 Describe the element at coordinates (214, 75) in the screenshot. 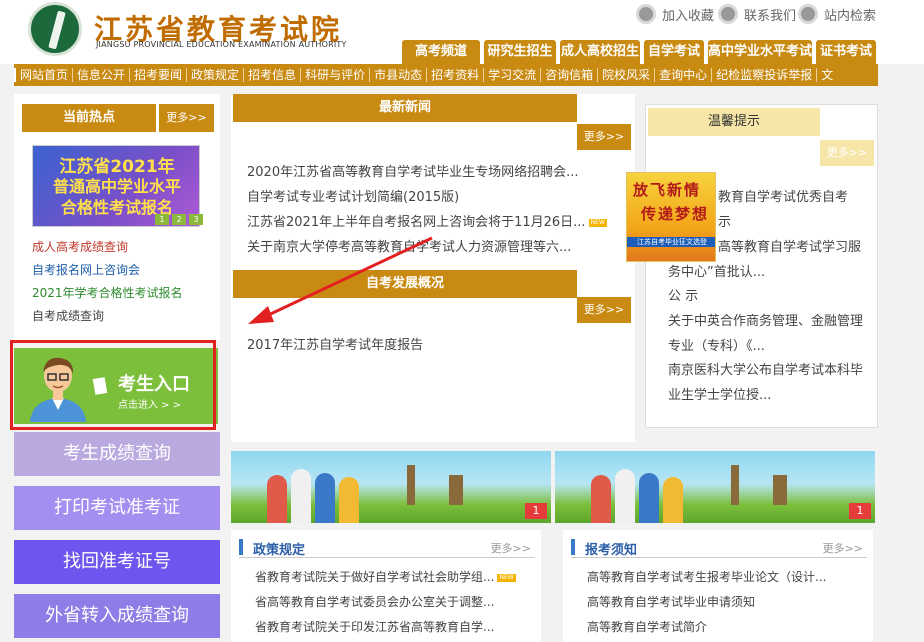

I see `nav-policy: 政策规定` at that location.